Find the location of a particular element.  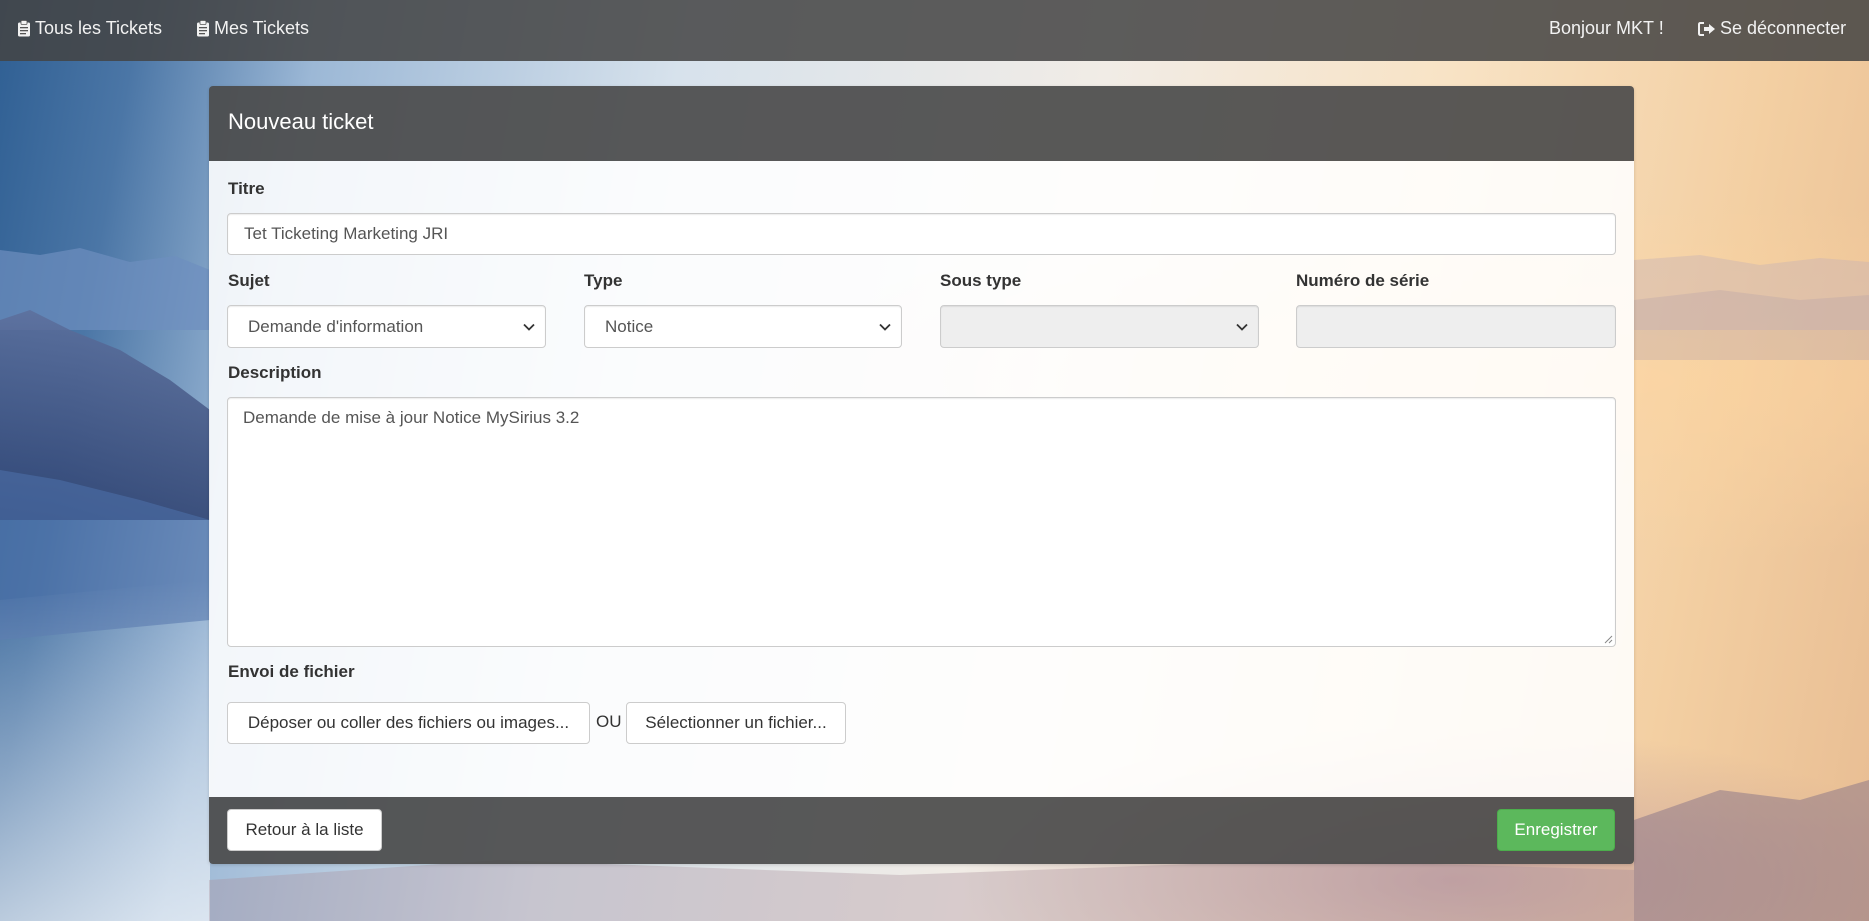

back-to-list-button: Retour à la liste is located at coordinates (304, 830).